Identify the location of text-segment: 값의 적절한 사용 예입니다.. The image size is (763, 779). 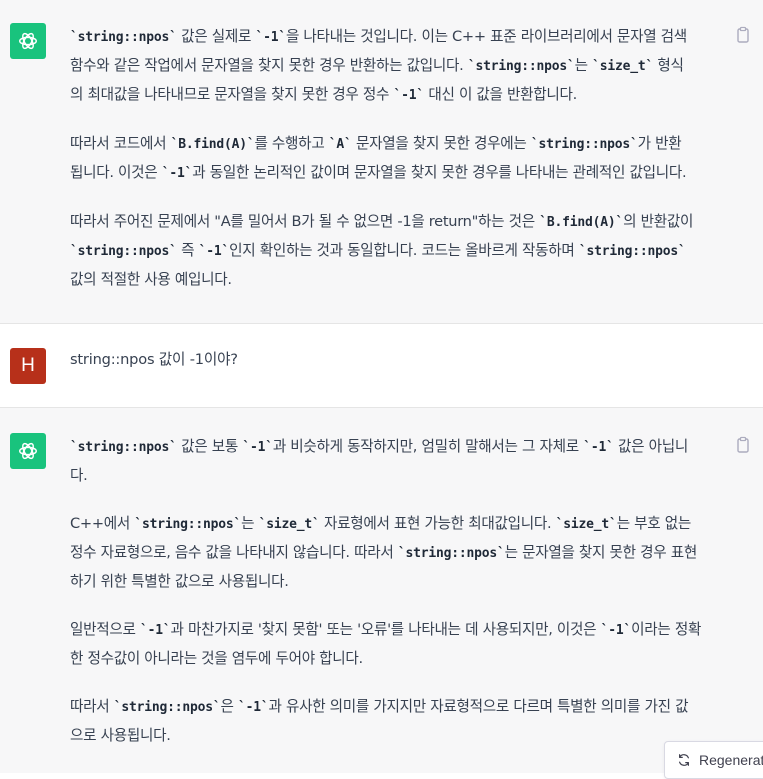
(151, 279).